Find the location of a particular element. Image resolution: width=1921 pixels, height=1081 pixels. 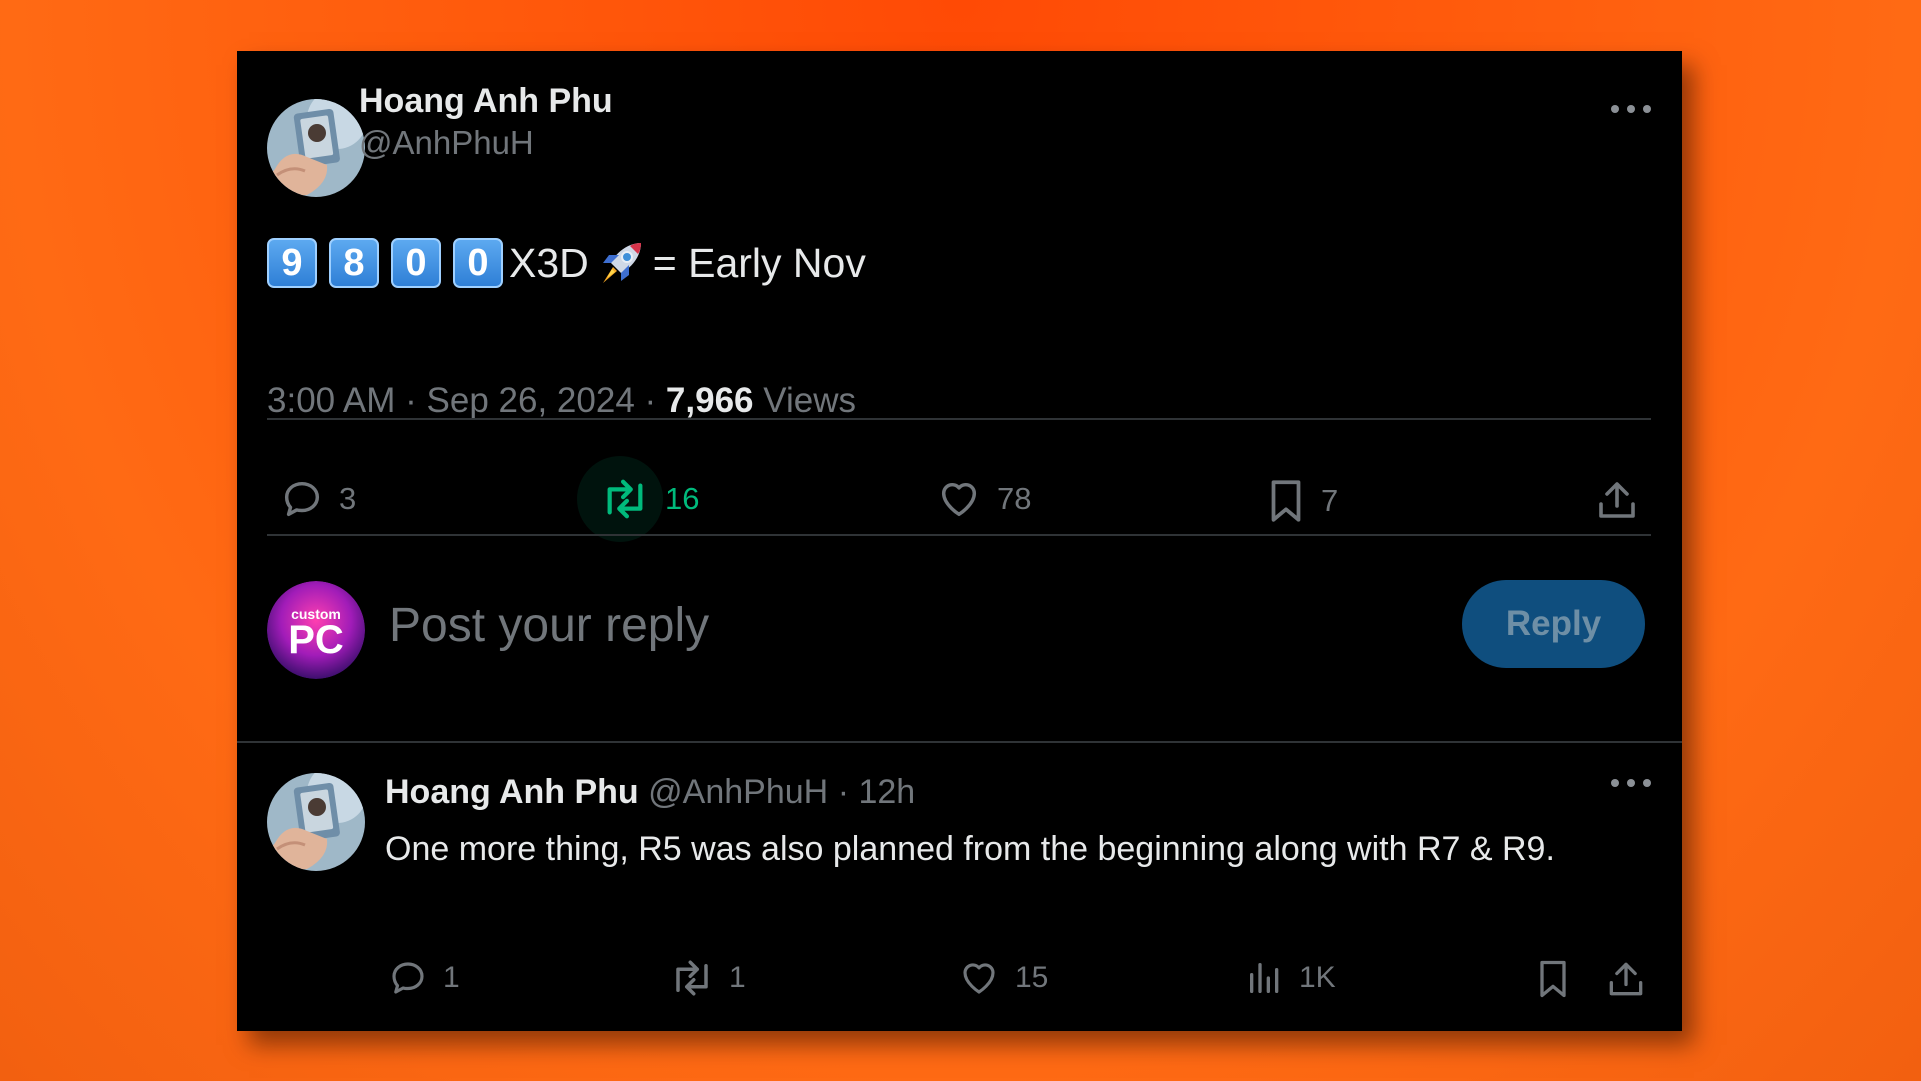

reply-repost-action: 1 is located at coordinates (707, 978).